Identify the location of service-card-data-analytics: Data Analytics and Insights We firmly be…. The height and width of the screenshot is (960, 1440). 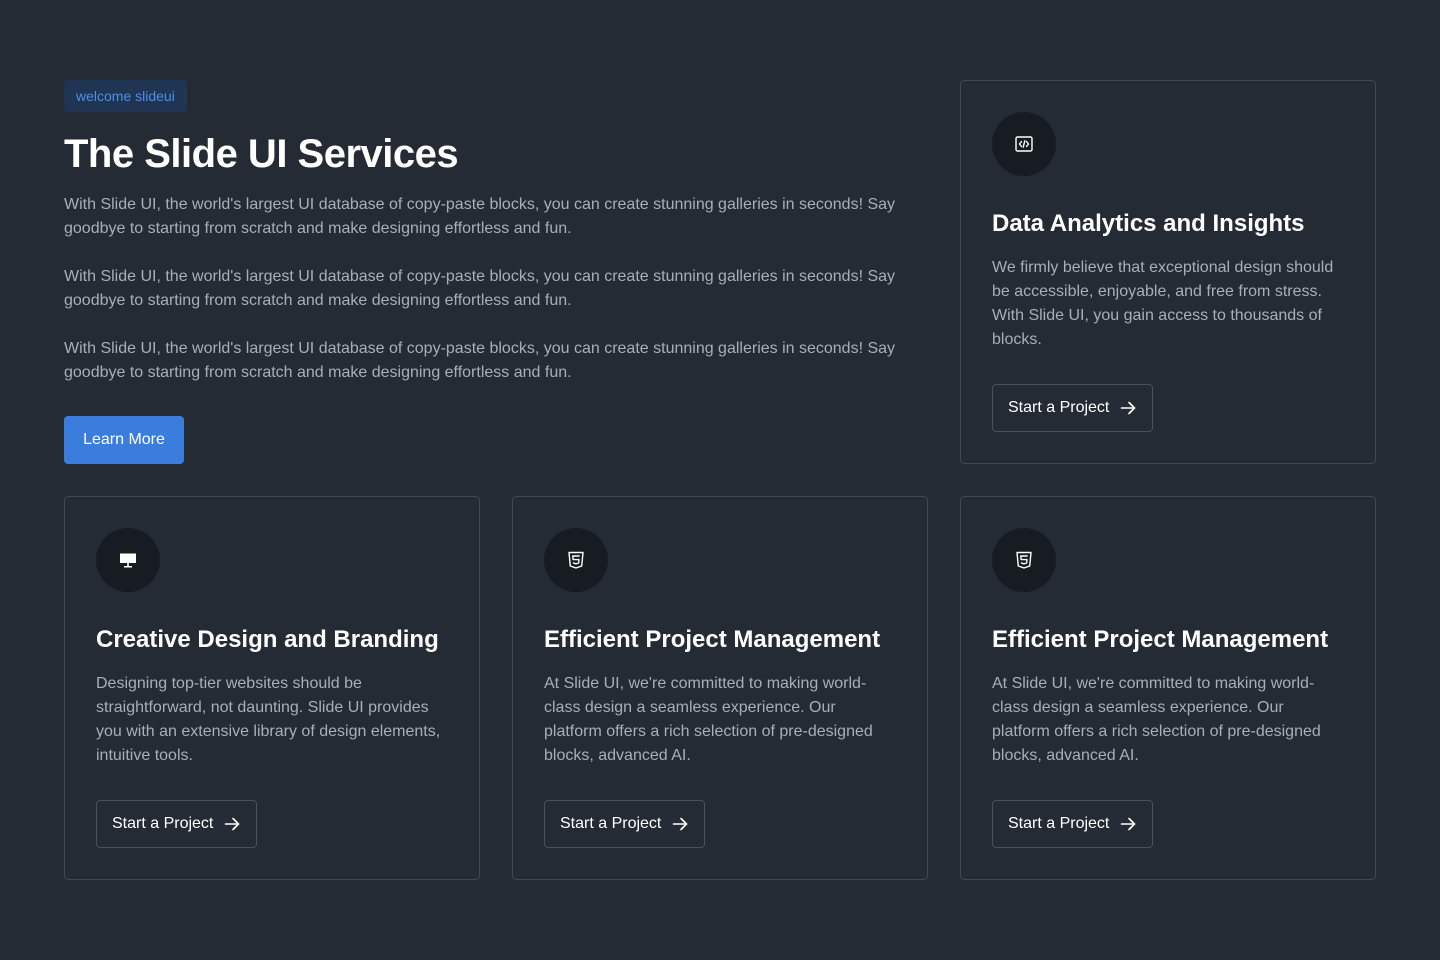
(1168, 272).